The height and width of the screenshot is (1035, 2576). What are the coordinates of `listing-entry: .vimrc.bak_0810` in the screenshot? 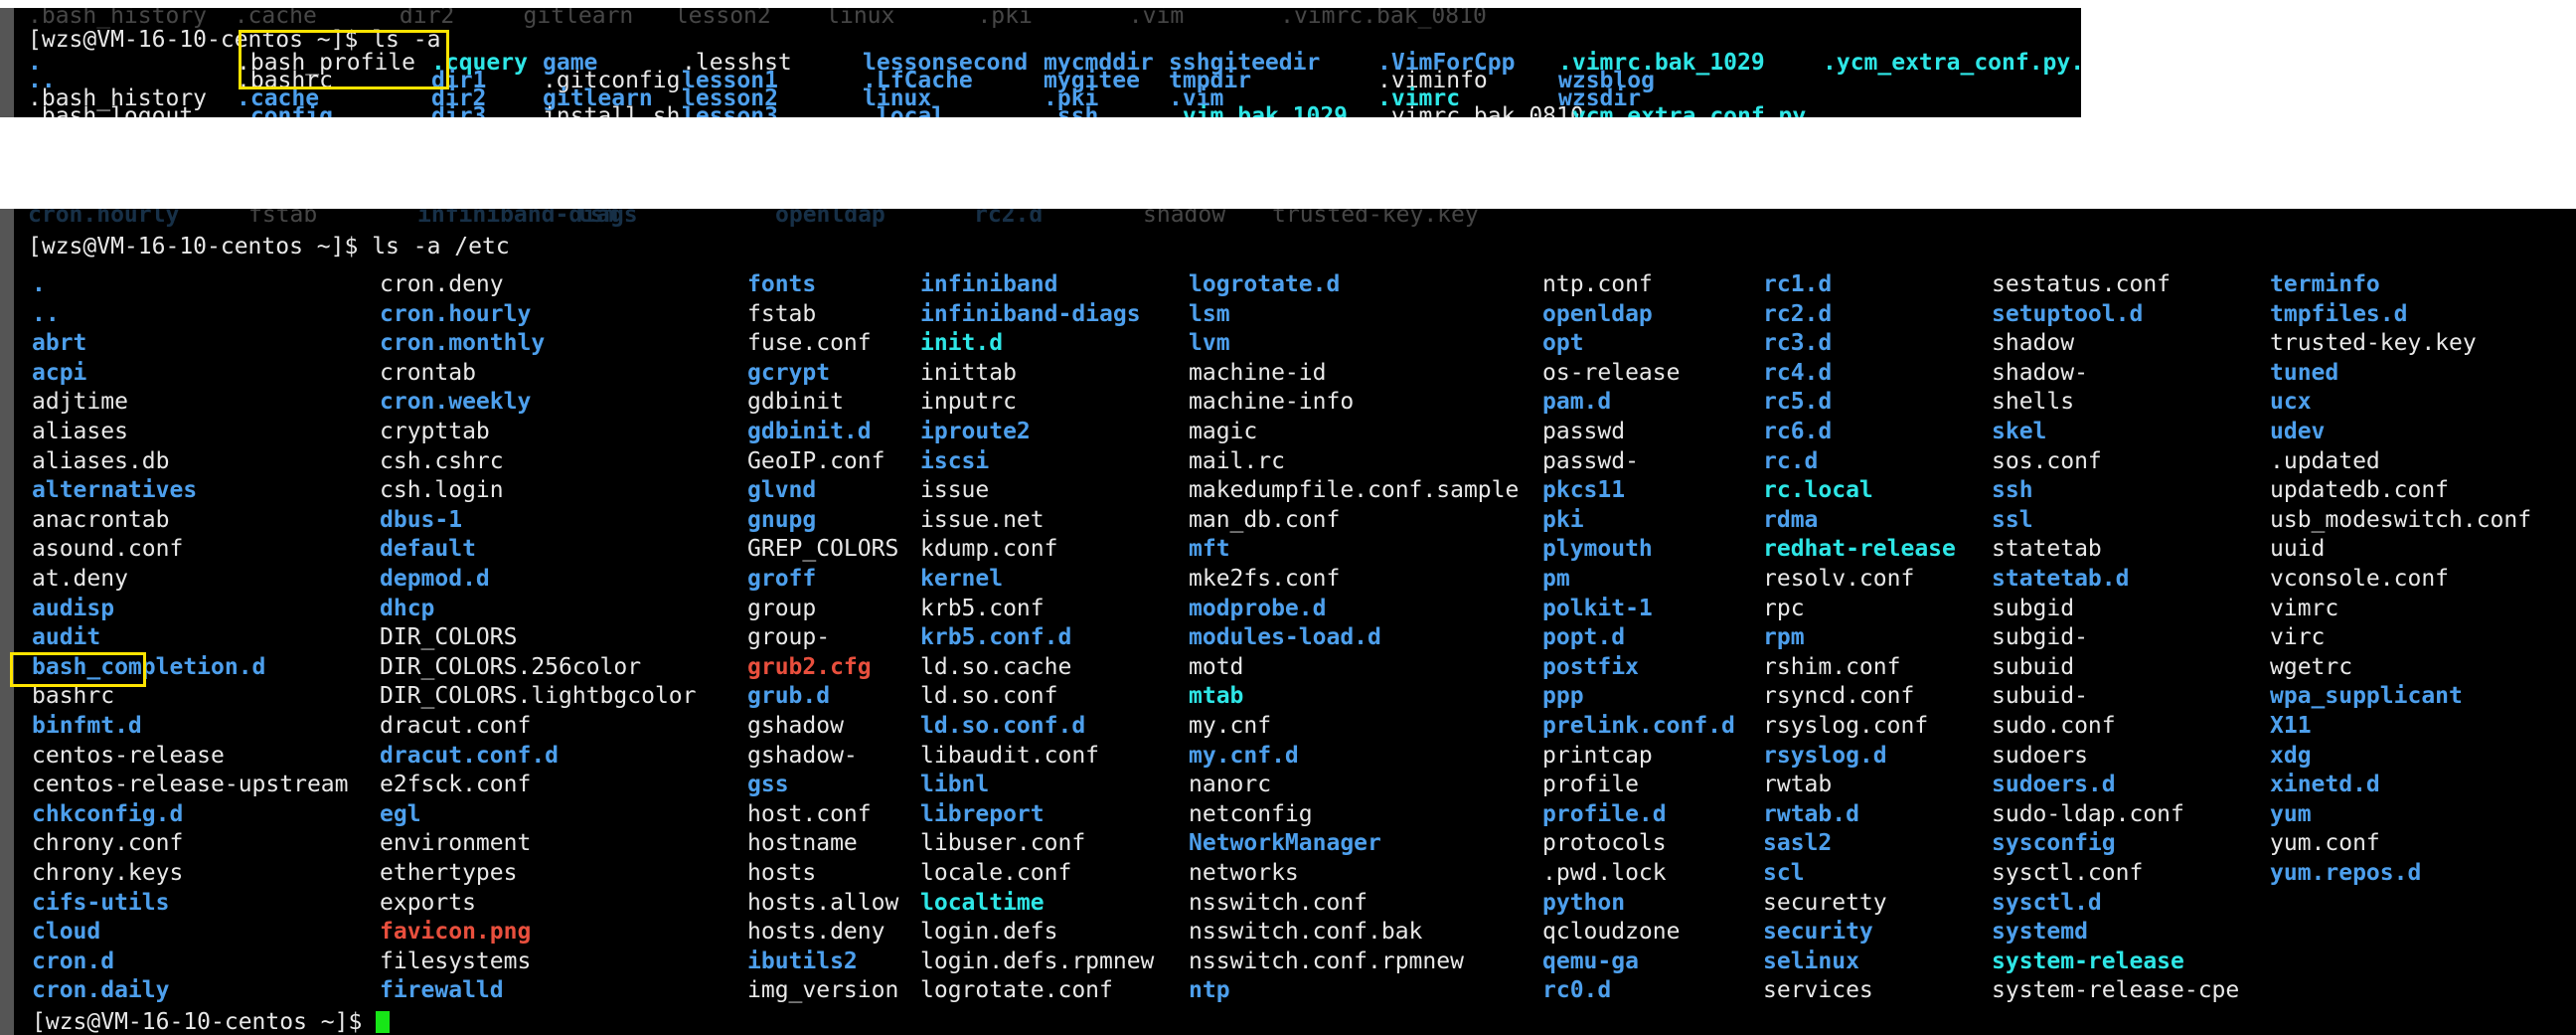 It's located at (1480, 110).